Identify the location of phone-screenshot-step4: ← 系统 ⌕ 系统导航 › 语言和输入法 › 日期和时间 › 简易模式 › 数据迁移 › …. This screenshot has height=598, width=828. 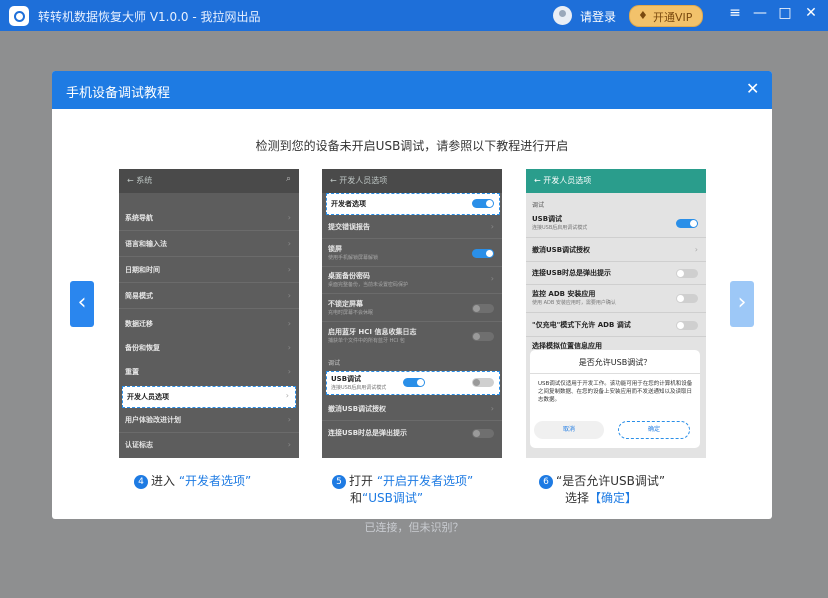
(209, 313).